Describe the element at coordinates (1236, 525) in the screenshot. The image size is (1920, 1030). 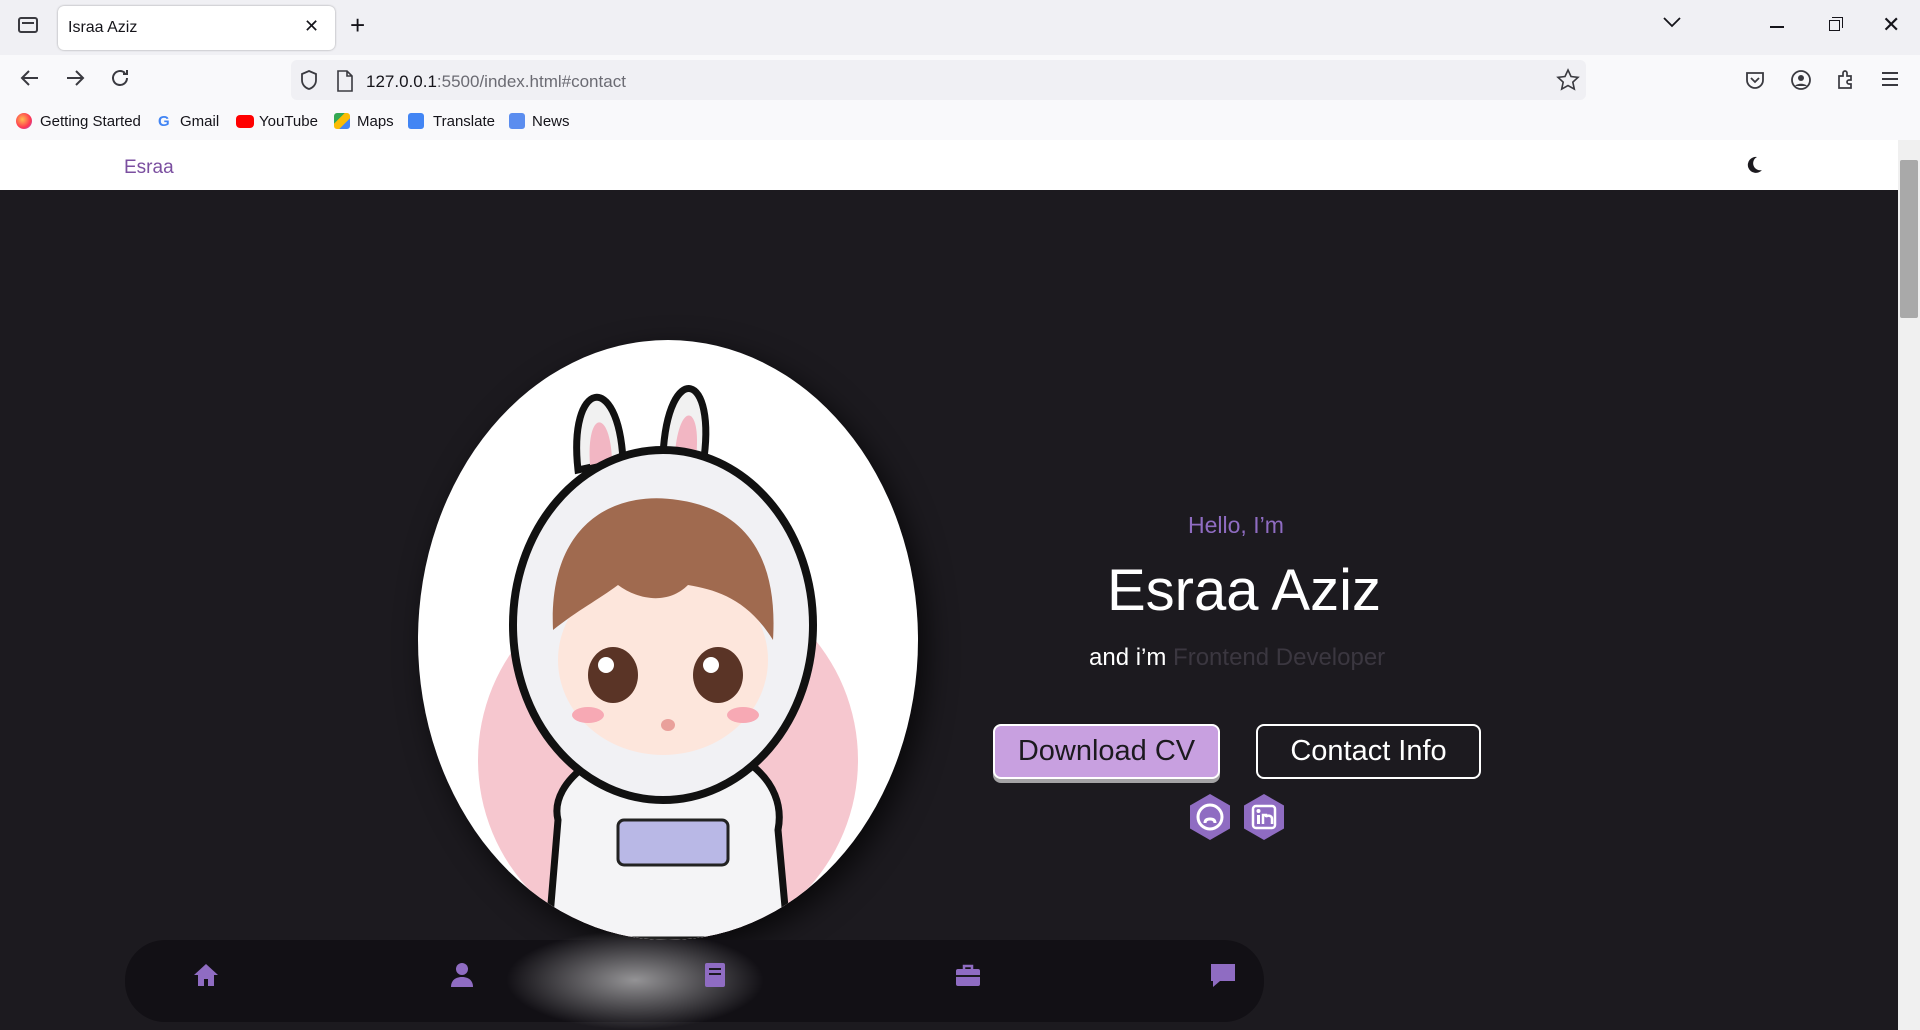
I see `greeting-text: Hello, I’m` at that location.